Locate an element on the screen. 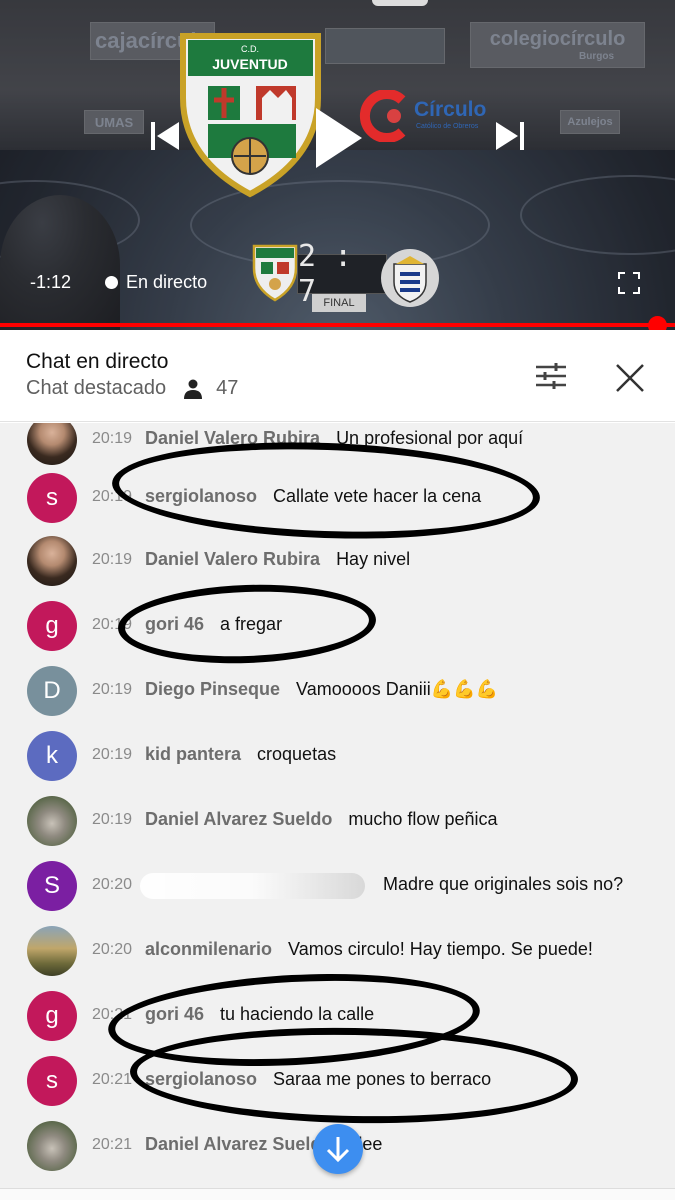 The image size is (675, 1200). avatar: k is located at coordinates (52, 756).